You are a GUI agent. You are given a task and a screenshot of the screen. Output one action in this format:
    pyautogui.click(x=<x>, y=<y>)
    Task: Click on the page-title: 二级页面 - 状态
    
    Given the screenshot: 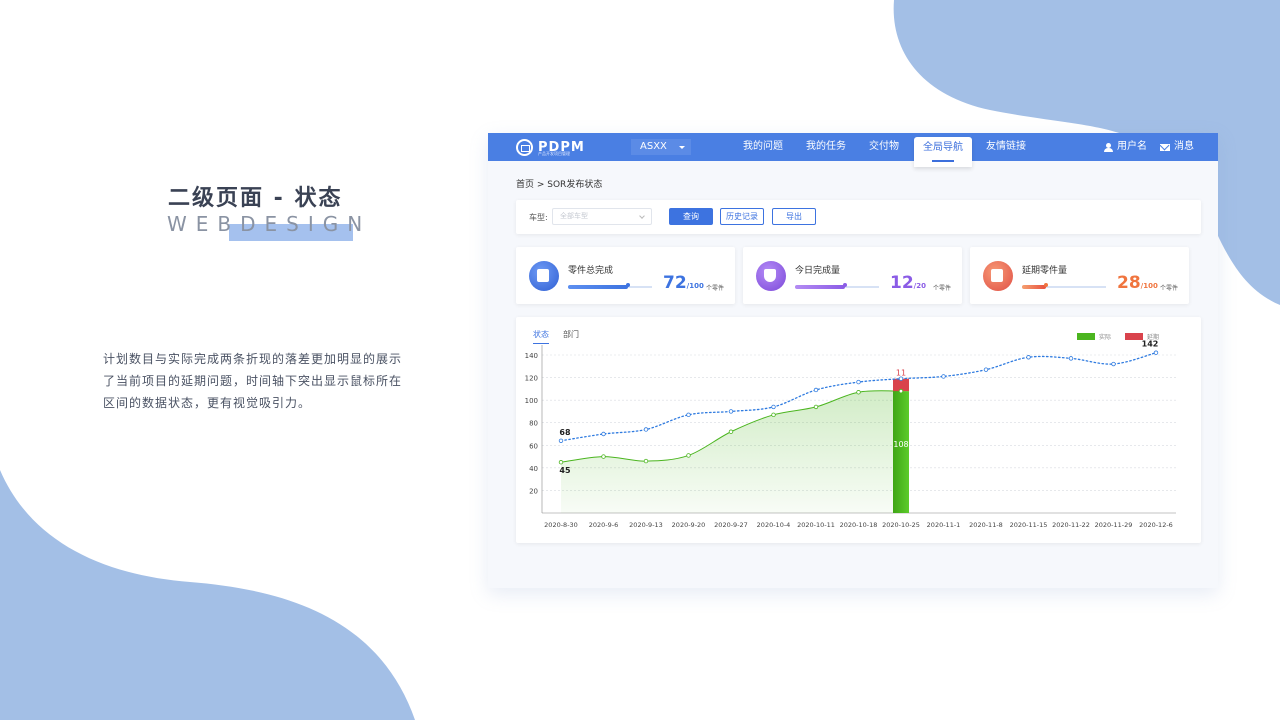 What is the action you would take?
    pyautogui.click(x=255, y=198)
    